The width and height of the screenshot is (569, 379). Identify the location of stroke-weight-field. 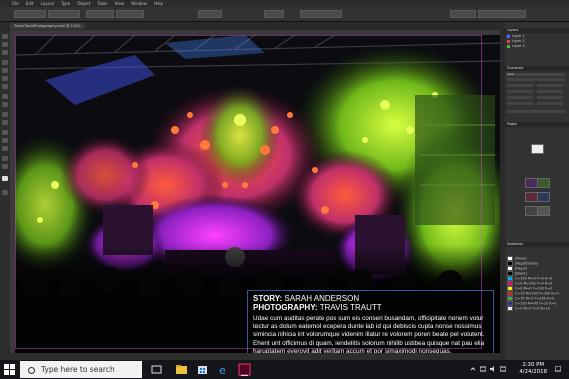
(210, 14).